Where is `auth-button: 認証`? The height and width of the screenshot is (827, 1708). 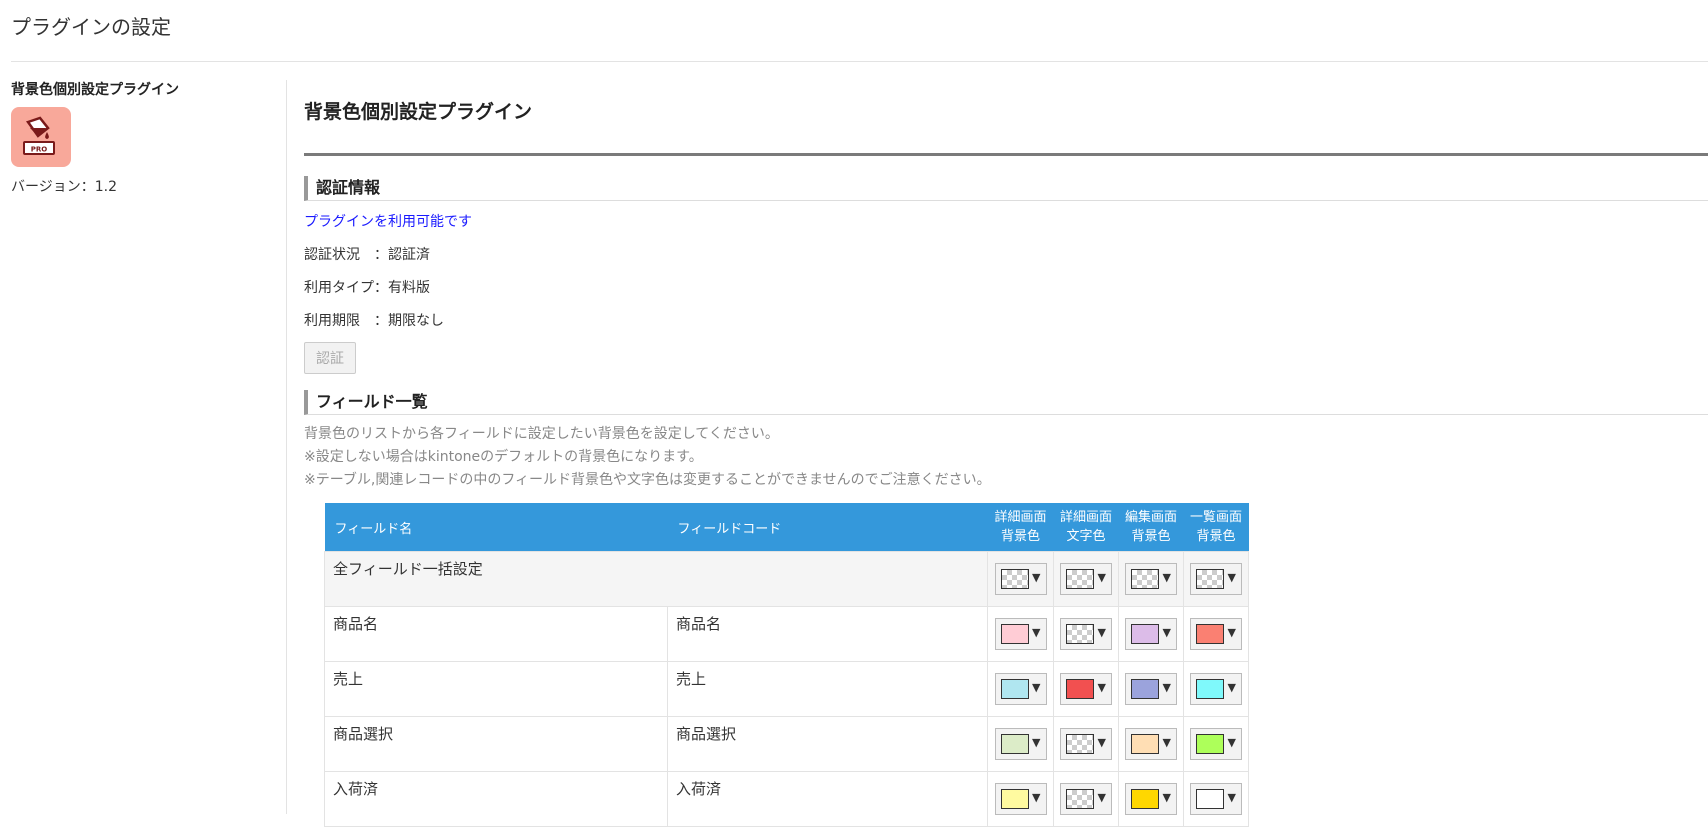 auth-button: 認証 is located at coordinates (330, 358).